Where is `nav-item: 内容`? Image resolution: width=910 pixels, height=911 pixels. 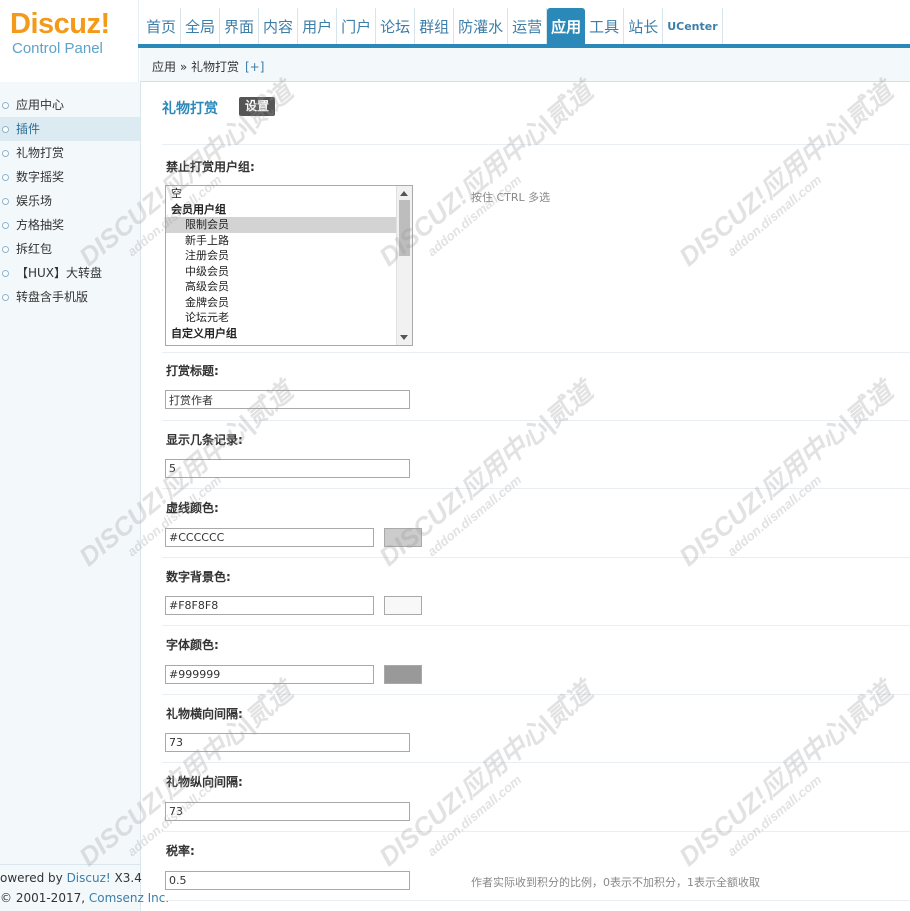 nav-item: 内容 is located at coordinates (279, 27).